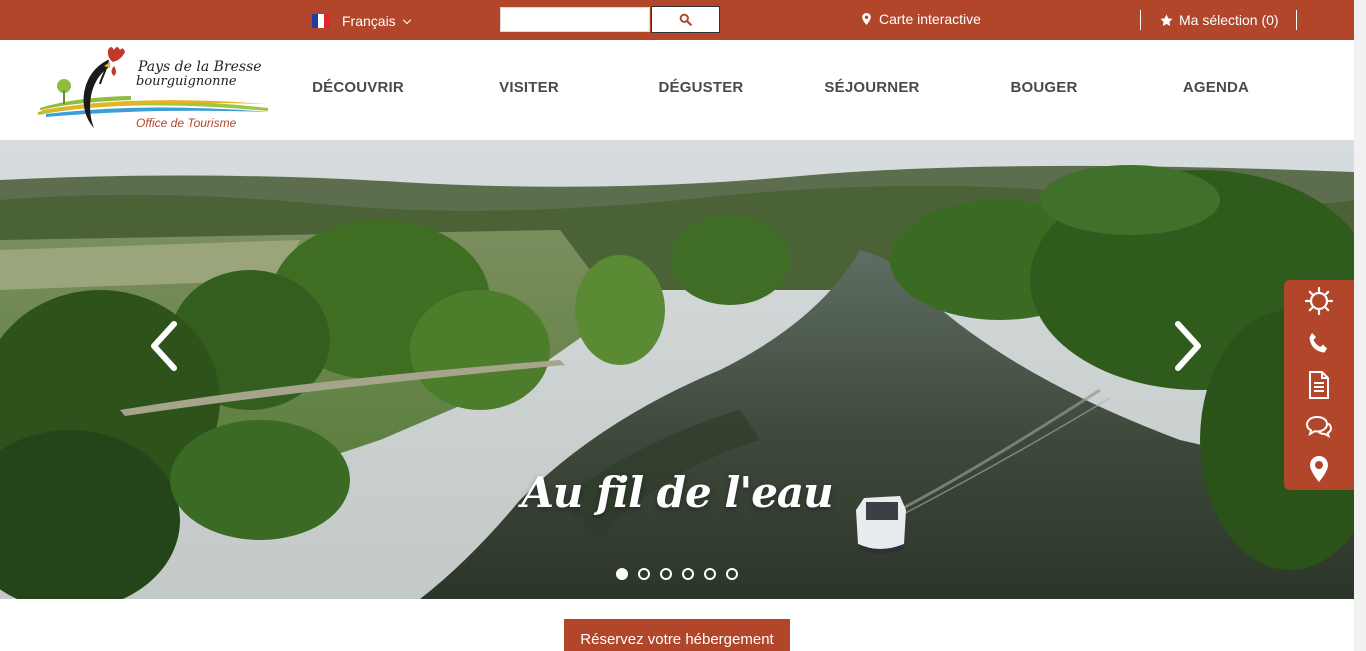 The image size is (1366, 651). Describe the element at coordinates (166, 346) in the screenshot. I see `slider-prev-arrow-icon` at that location.